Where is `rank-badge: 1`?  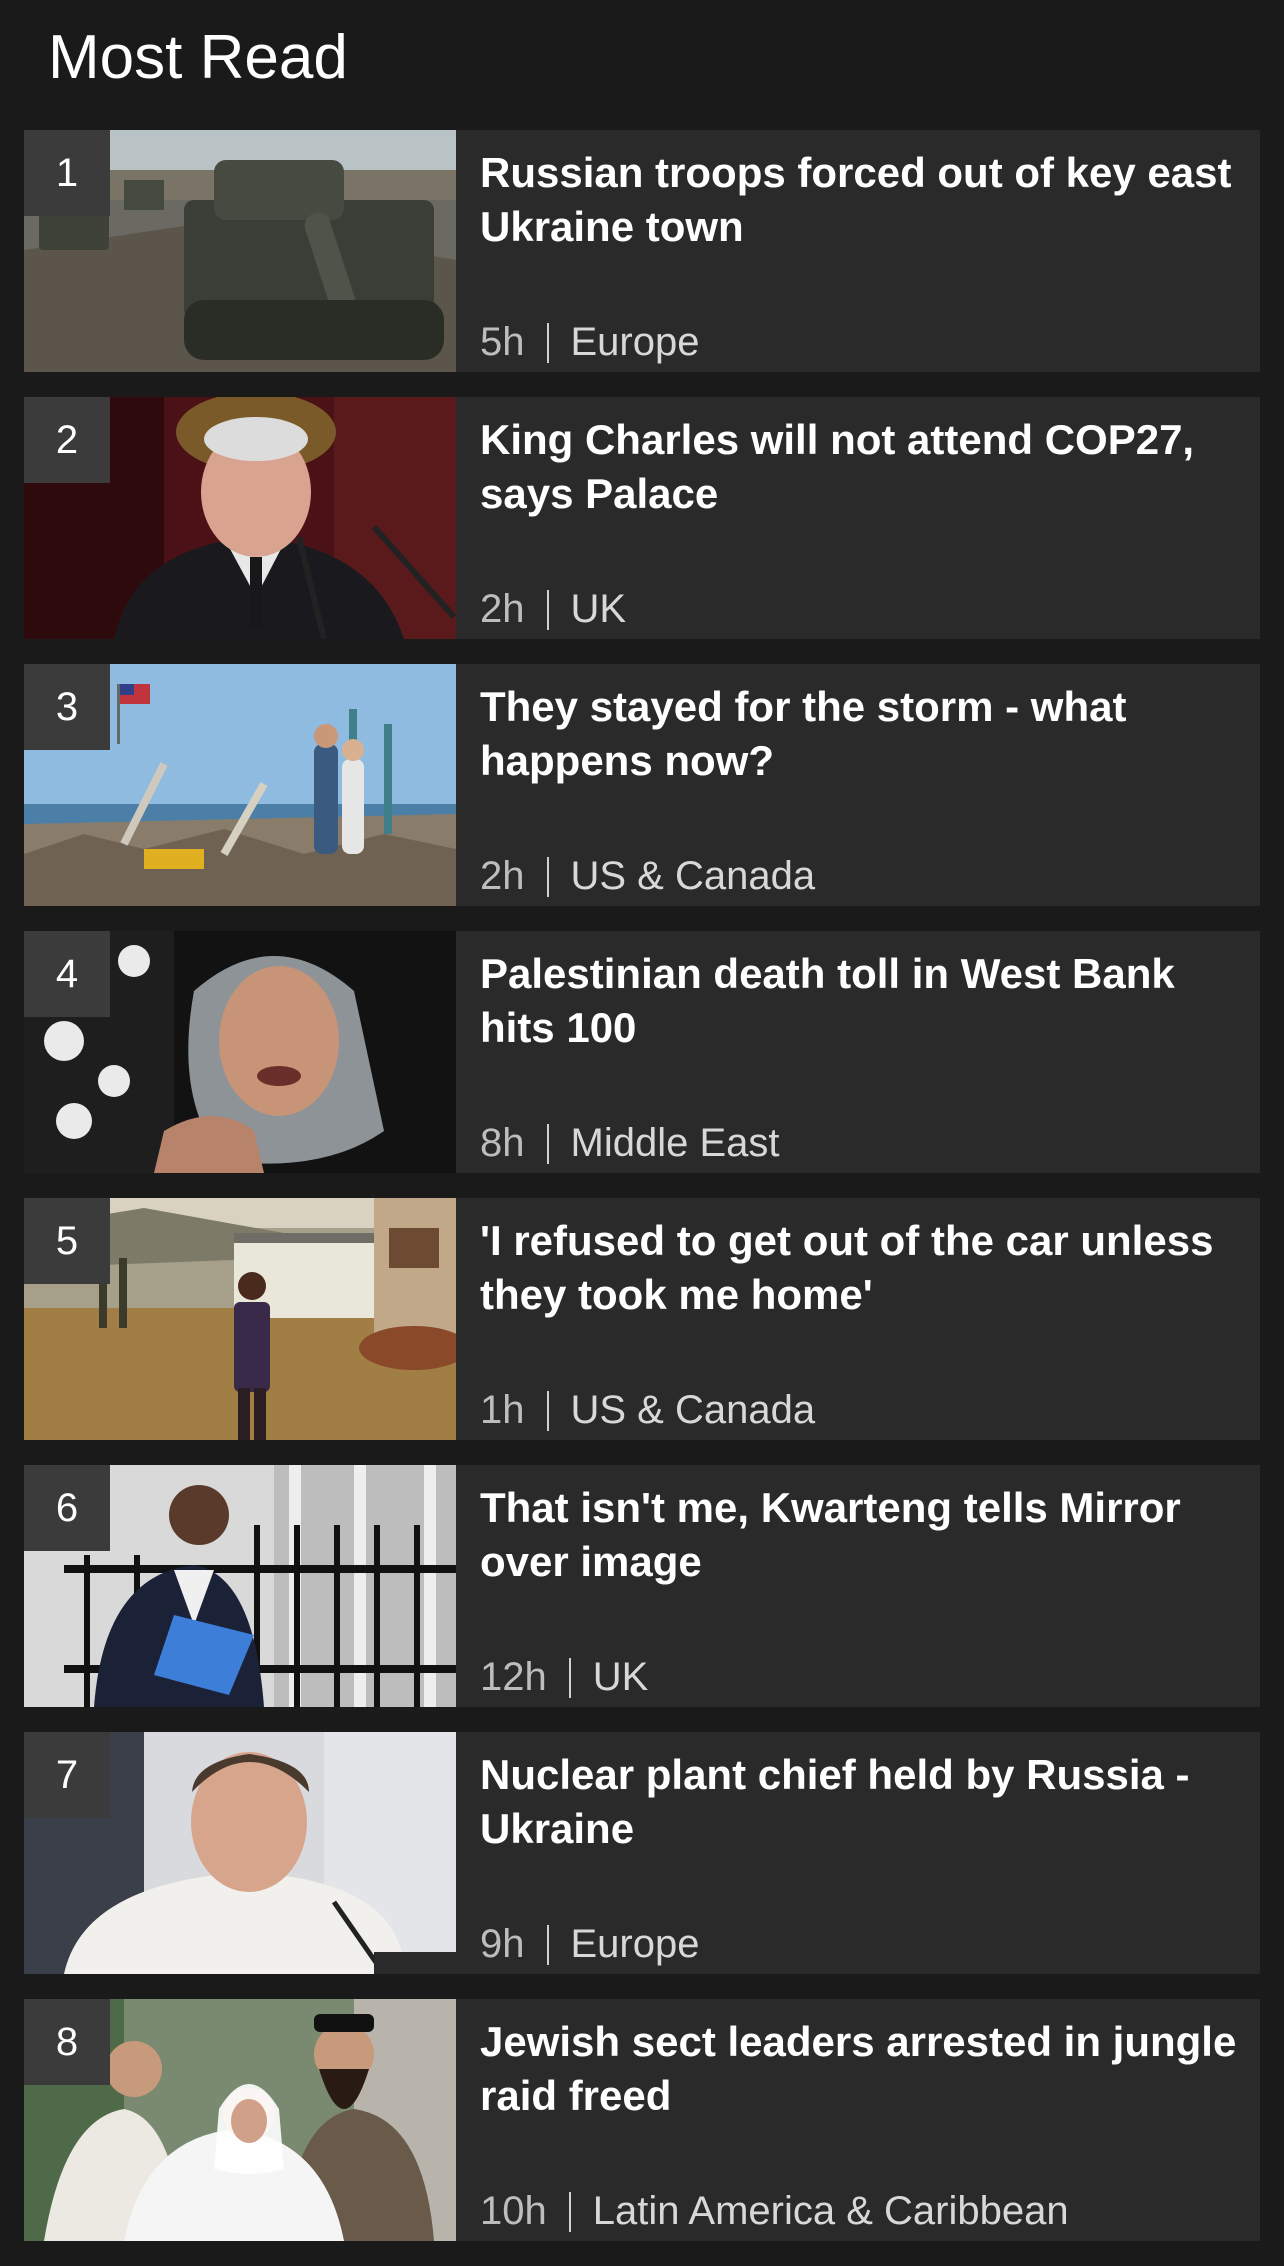
rank-badge: 1 is located at coordinates (67, 173).